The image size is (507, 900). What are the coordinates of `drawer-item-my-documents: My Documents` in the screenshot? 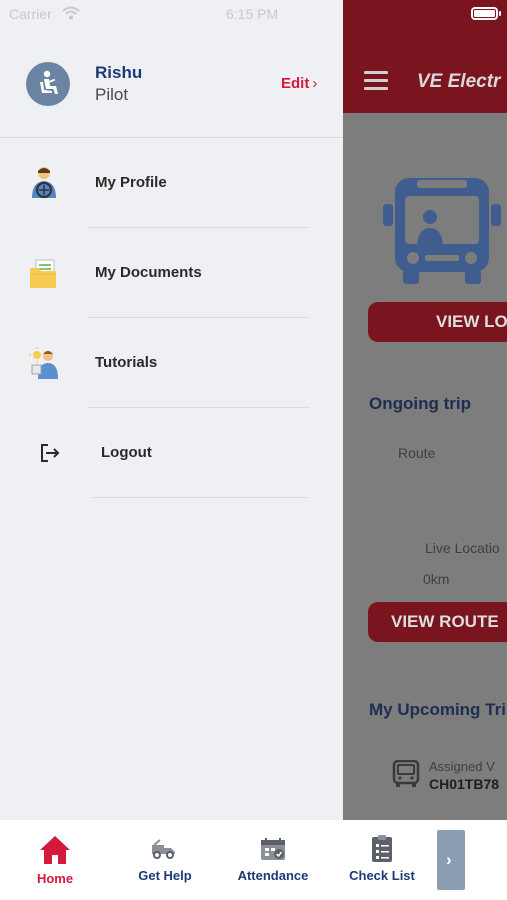 It's located at (171, 273).